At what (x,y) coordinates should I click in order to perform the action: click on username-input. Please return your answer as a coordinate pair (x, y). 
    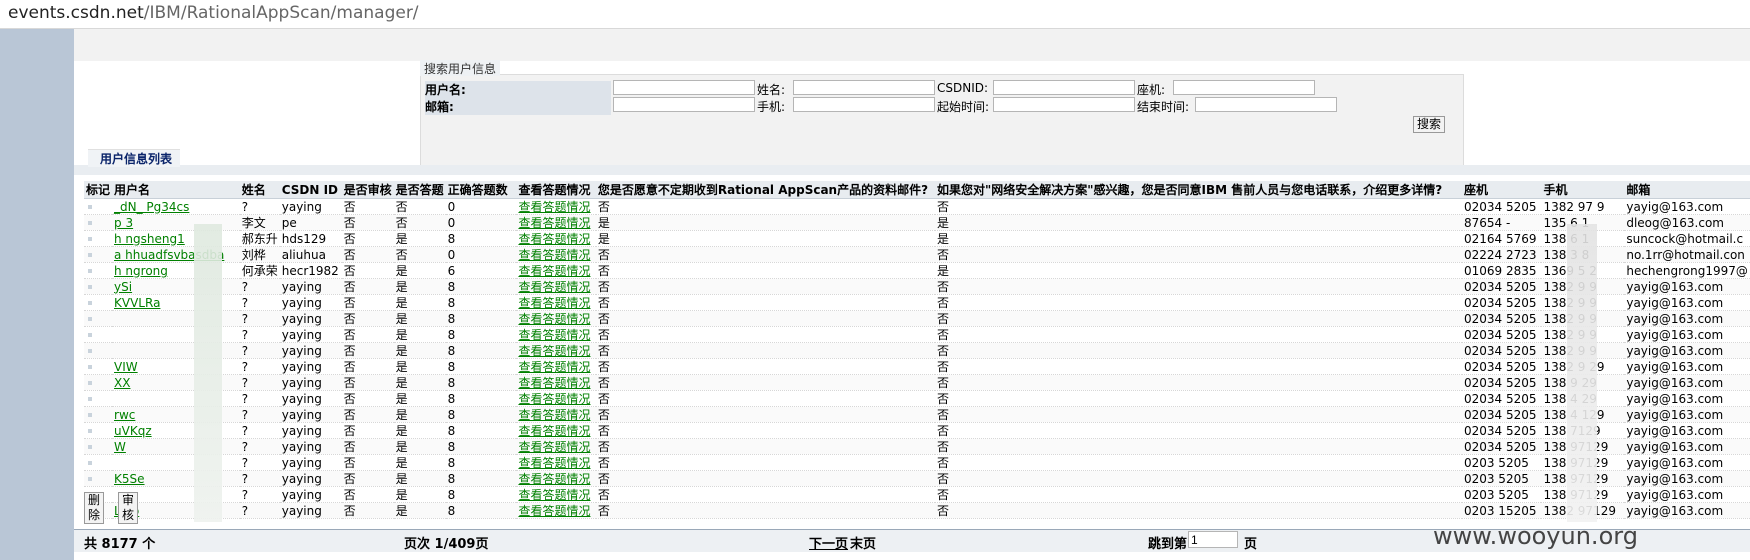
    Looking at the image, I should click on (684, 87).